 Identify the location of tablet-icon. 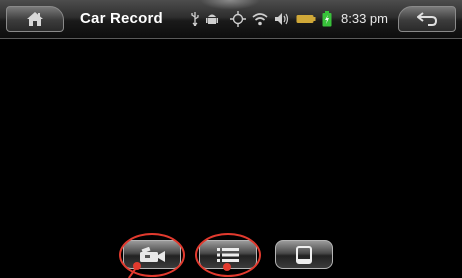
(304, 254).